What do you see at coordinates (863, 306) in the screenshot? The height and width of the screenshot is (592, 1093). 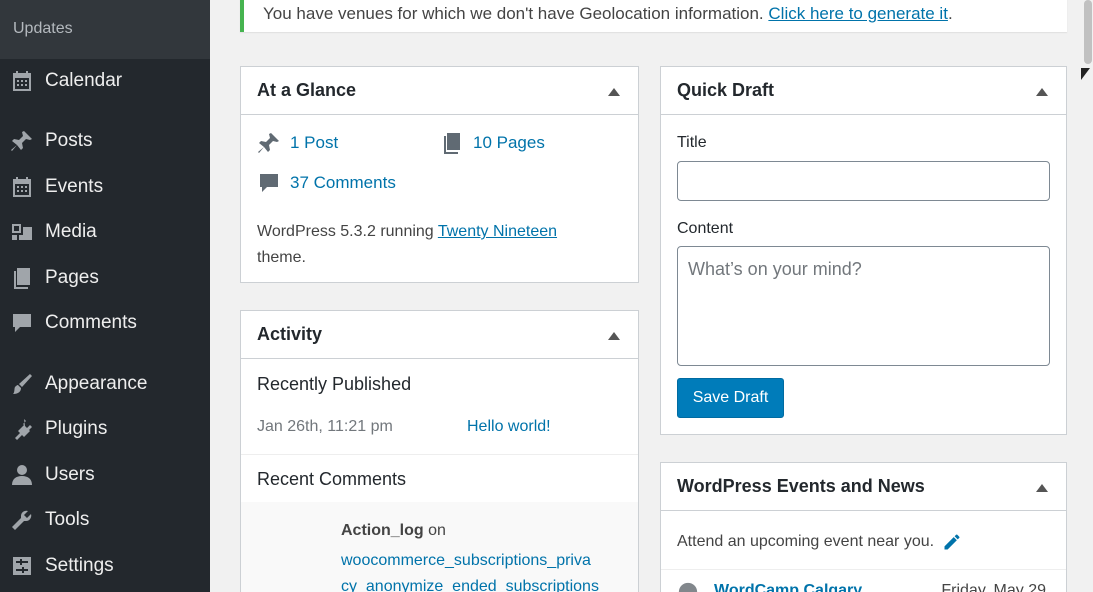 I see `draft-content-textarea: What’s on your mind?` at bounding box center [863, 306].